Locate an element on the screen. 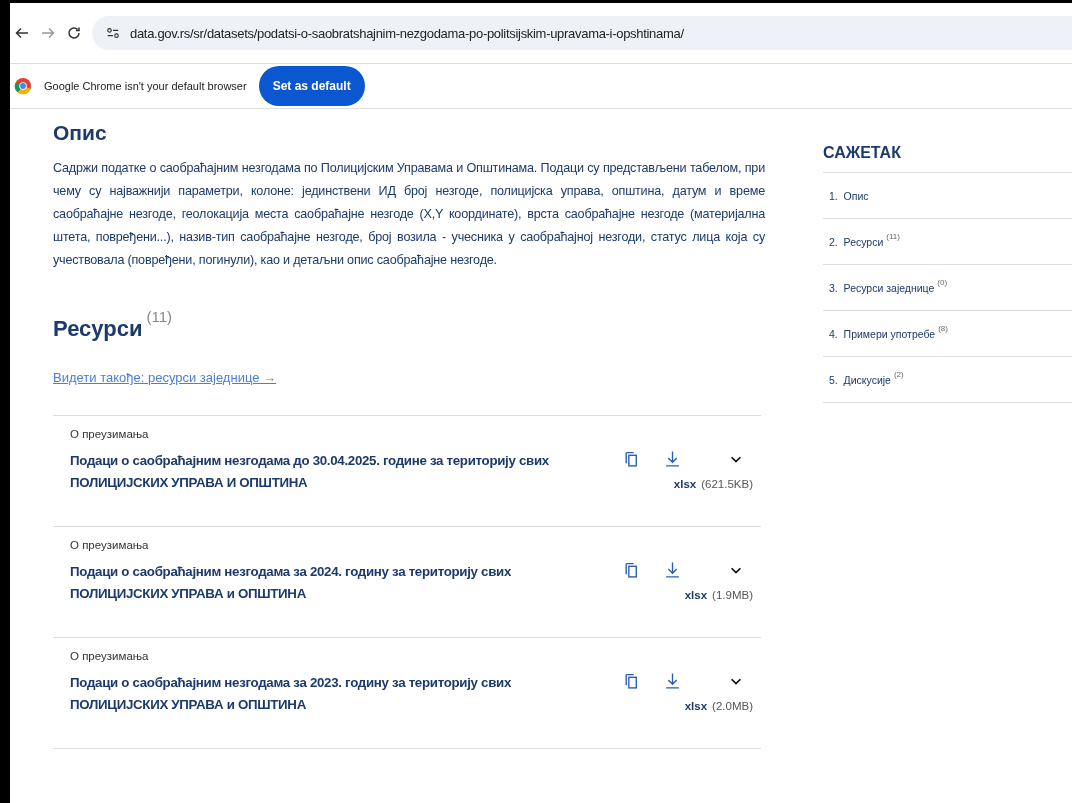  see-also-link: Видети такође: ресурси заједнице → is located at coordinates (165, 377).